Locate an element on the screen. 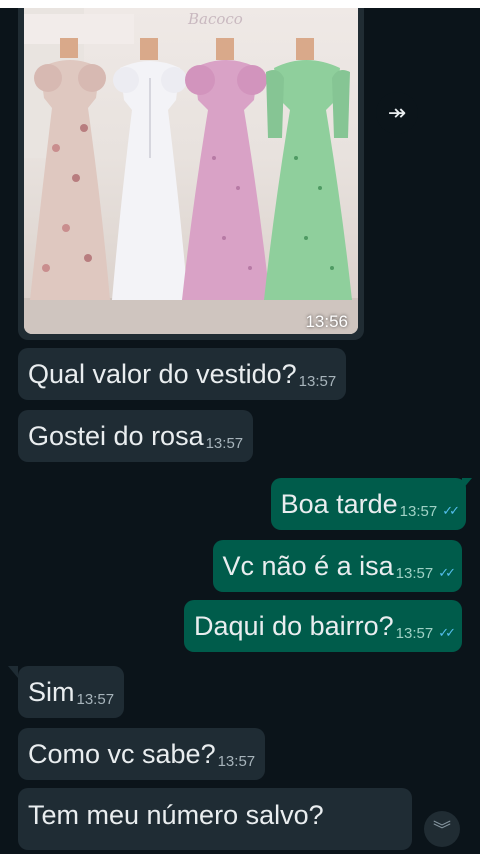 The height and width of the screenshot is (854, 480). dress-floral-beige is located at coordinates (70, 173).